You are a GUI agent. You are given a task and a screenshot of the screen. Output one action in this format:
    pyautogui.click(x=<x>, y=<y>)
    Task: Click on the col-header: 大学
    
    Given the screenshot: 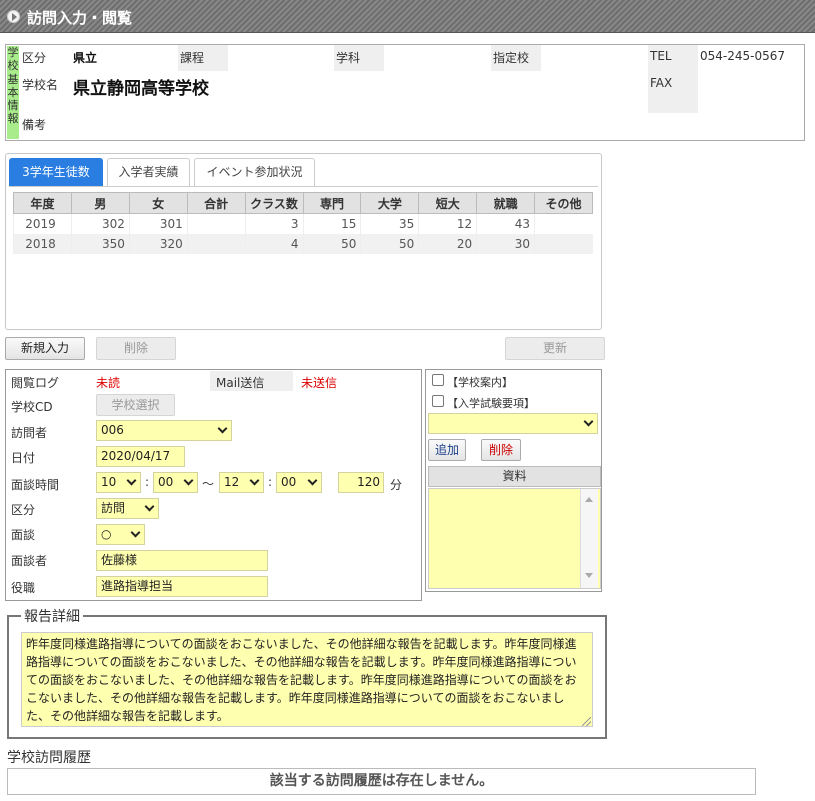 What is the action you would take?
    pyautogui.click(x=390, y=203)
    